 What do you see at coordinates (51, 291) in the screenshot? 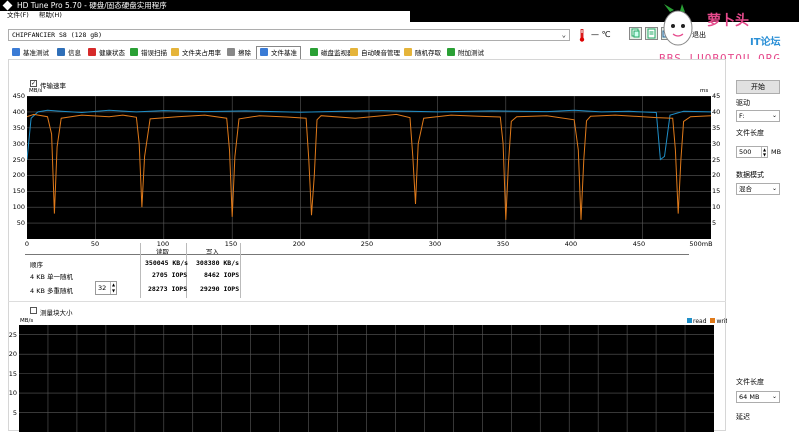
I see `row-4k-multi-label: 4 KB 多重随机` at bounding box center [51, 291].